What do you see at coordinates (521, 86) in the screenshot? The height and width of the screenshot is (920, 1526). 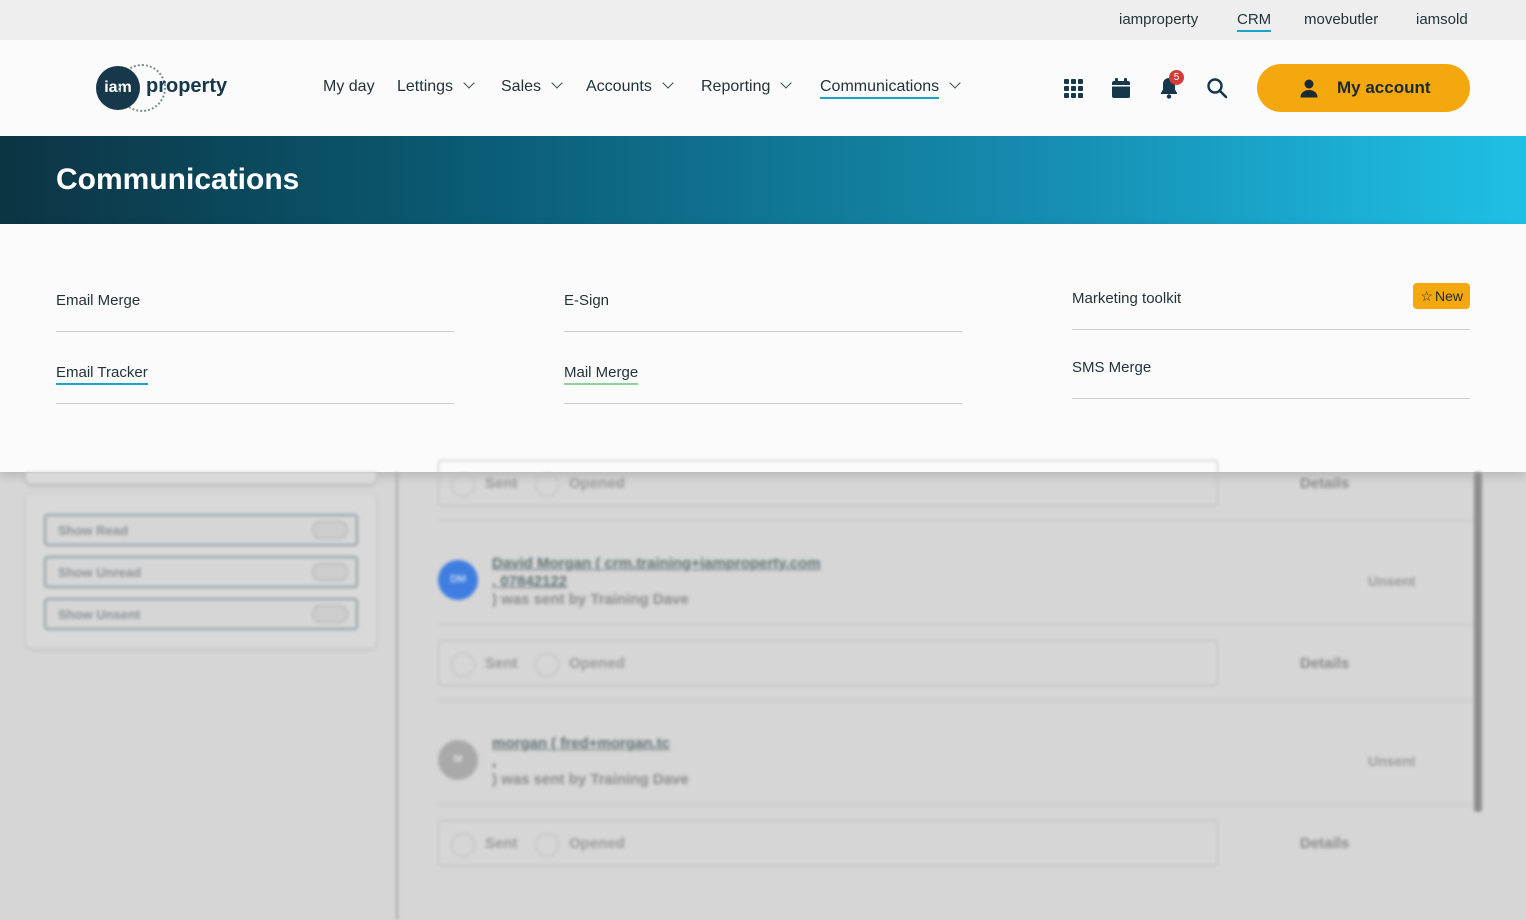 I see `nav-sales-label: Sales` at bounding box center [521, 86].